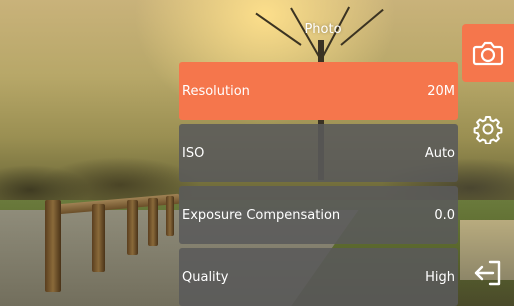 Image resolution: width=514 pixels, height=306 pixels. I want to click on setting-value: High, so click(440, 277).